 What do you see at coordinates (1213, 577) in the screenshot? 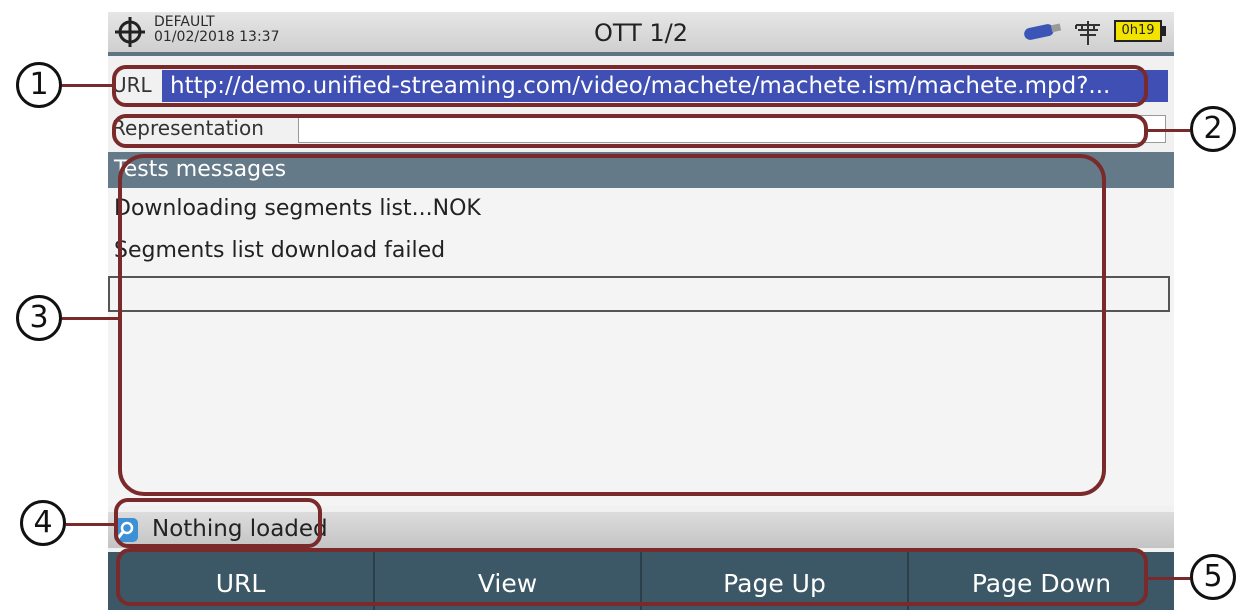
I see `callout-5: 5` at bounding box center [1213, 577].